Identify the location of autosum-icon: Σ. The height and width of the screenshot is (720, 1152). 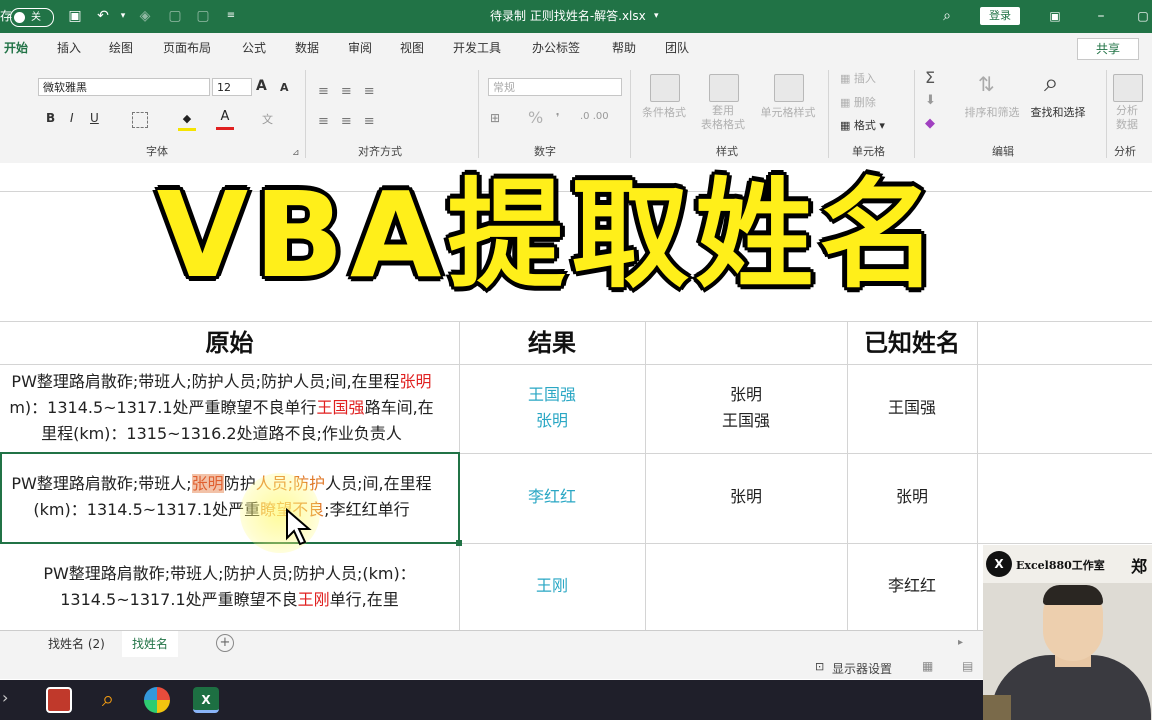
(930, 77).